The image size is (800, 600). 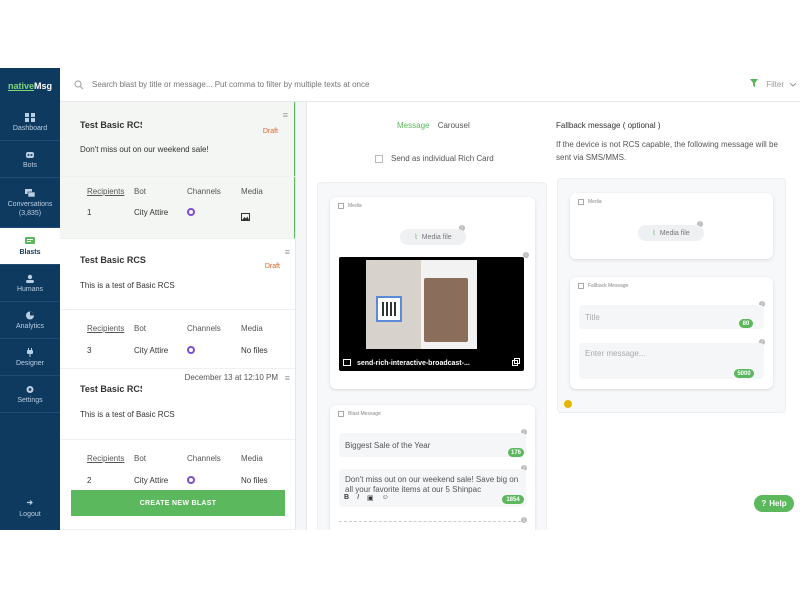 What do you see at coordinates (272, 266) in the screenshot?
I see `status-badge: Draft` at bounding box center [272, 266].